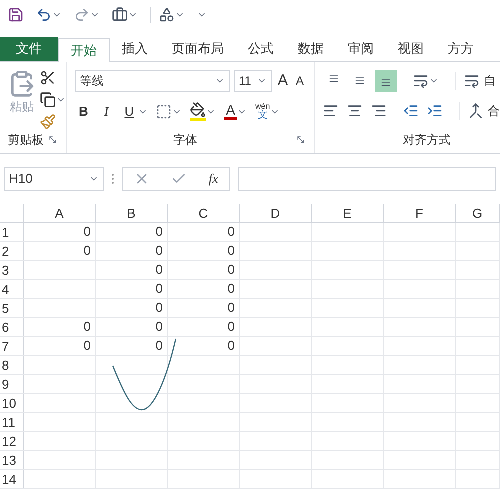 The height and width of the screenshot is (490, 500). What do you see at coordinates (12, 289) in the screenshot?
I see `row-header: 4` at bounding box center [12, 289].